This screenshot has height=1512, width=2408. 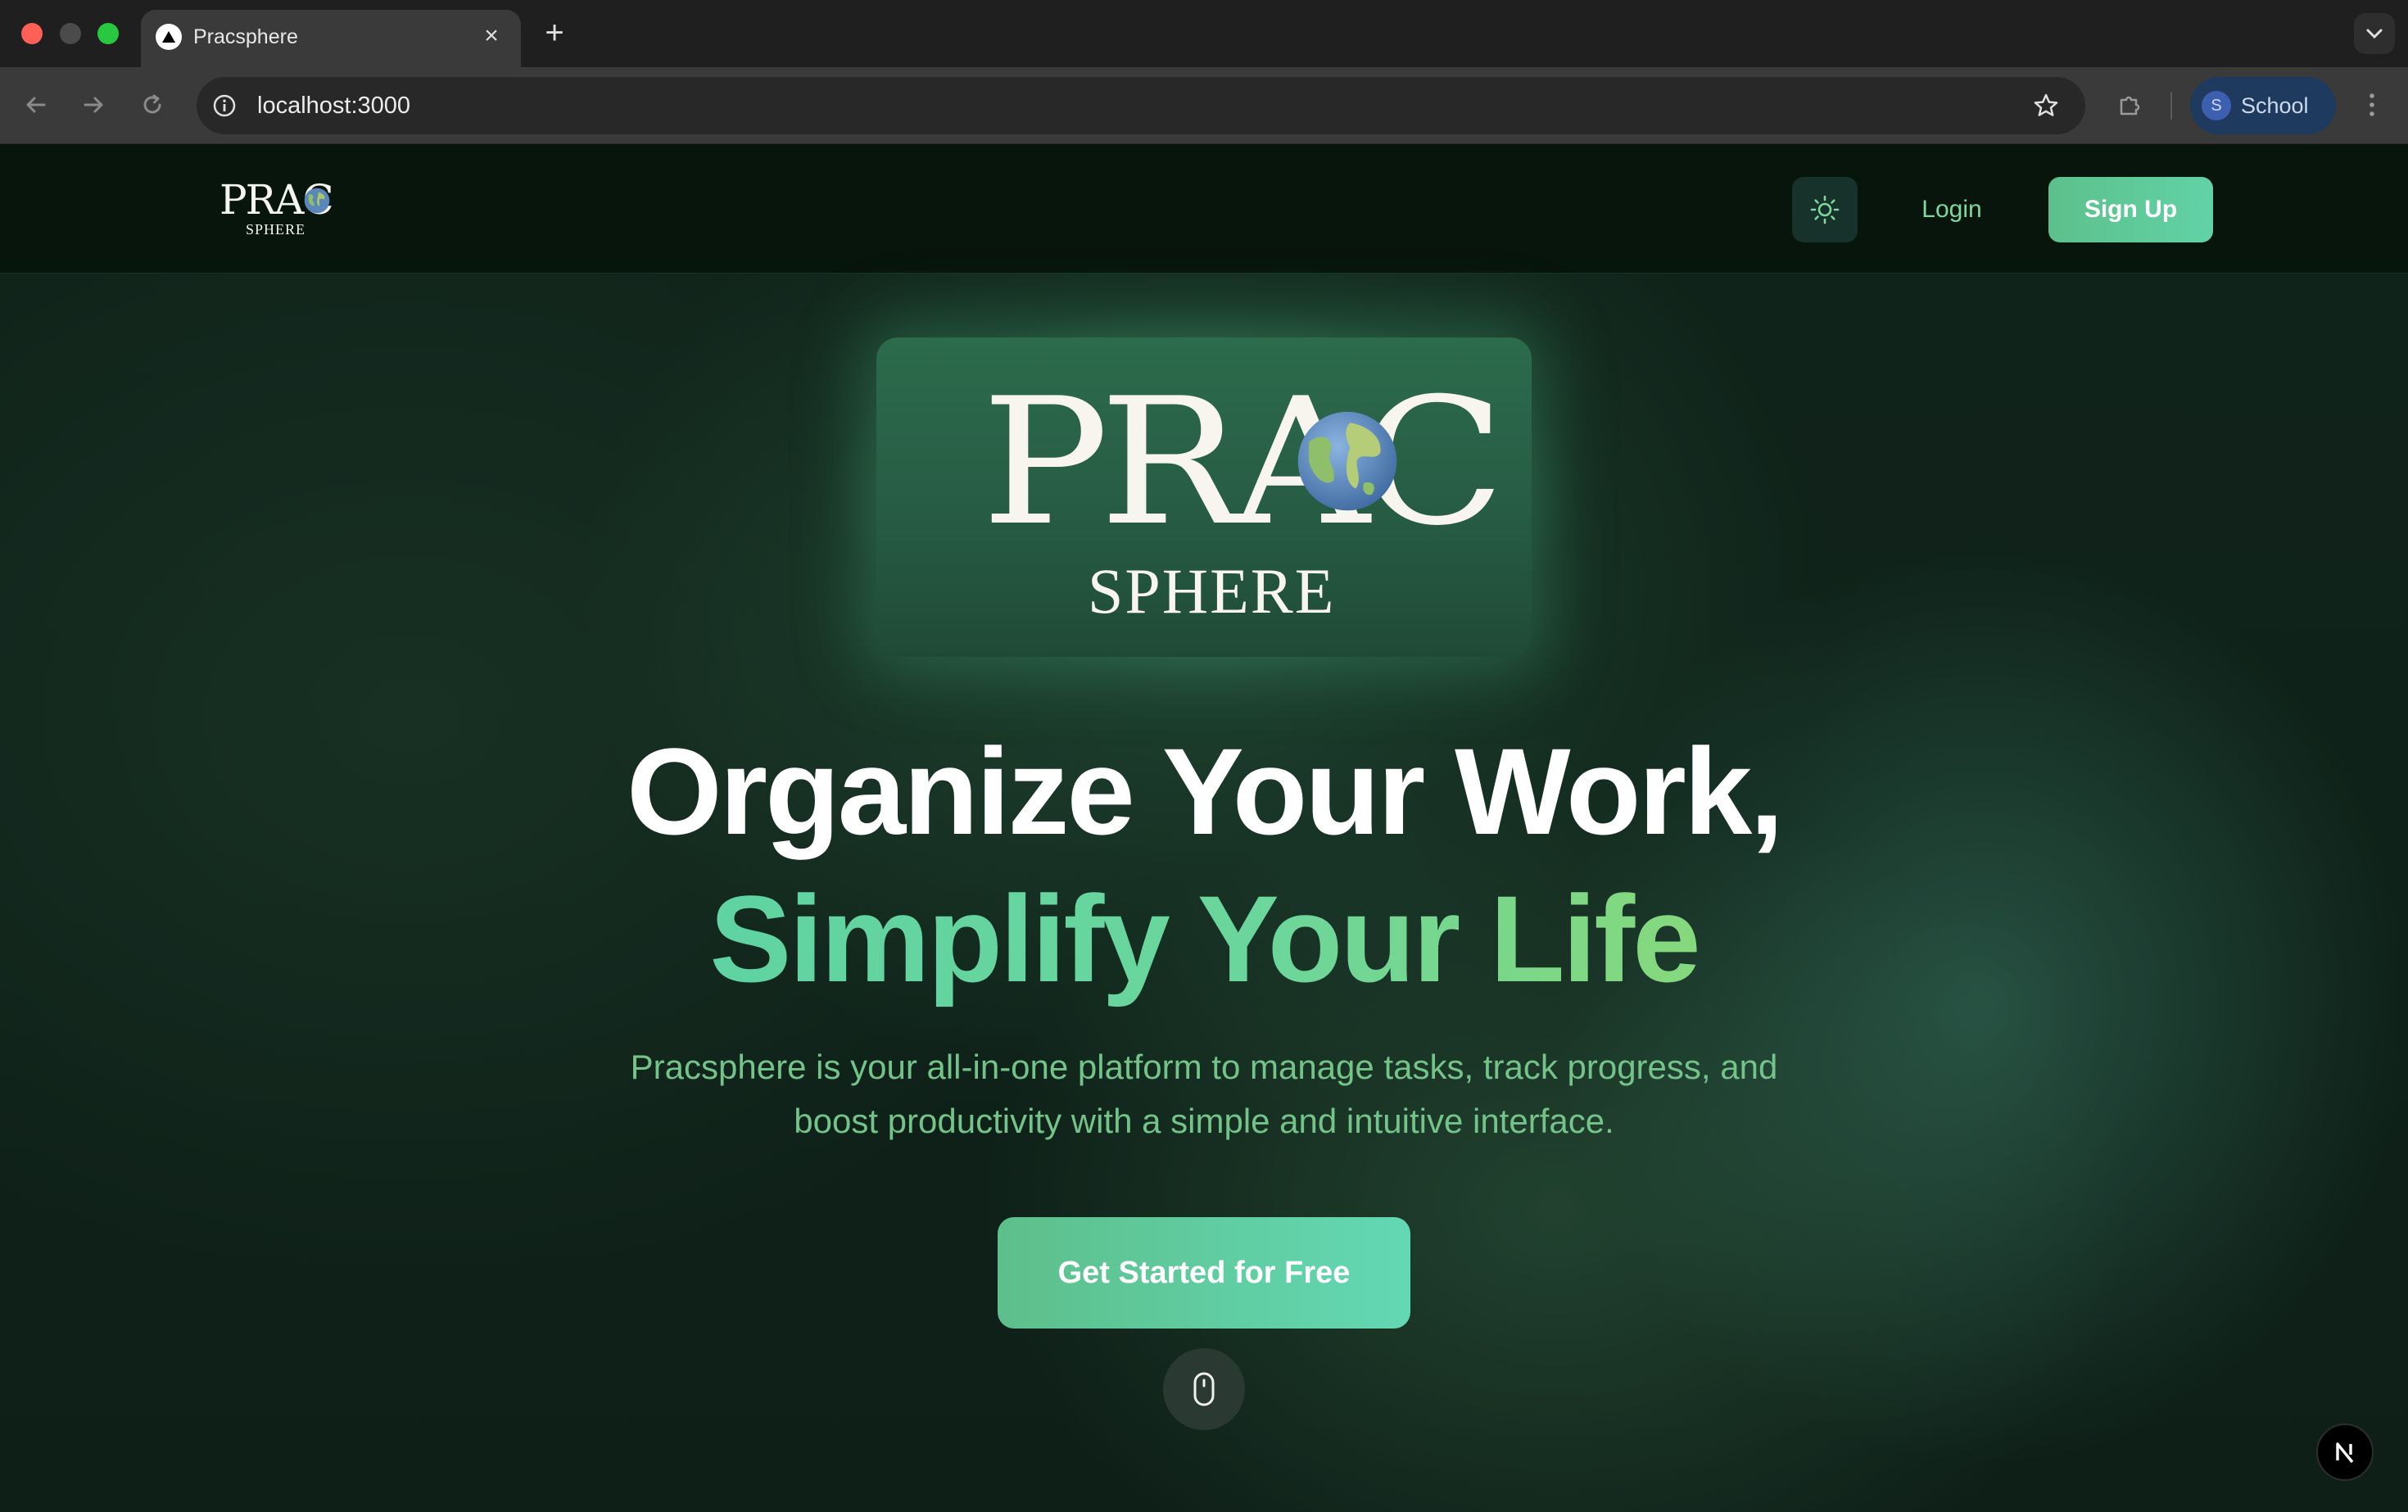 I want to click on theme-toggle-button, so click(x=1825, y=210).